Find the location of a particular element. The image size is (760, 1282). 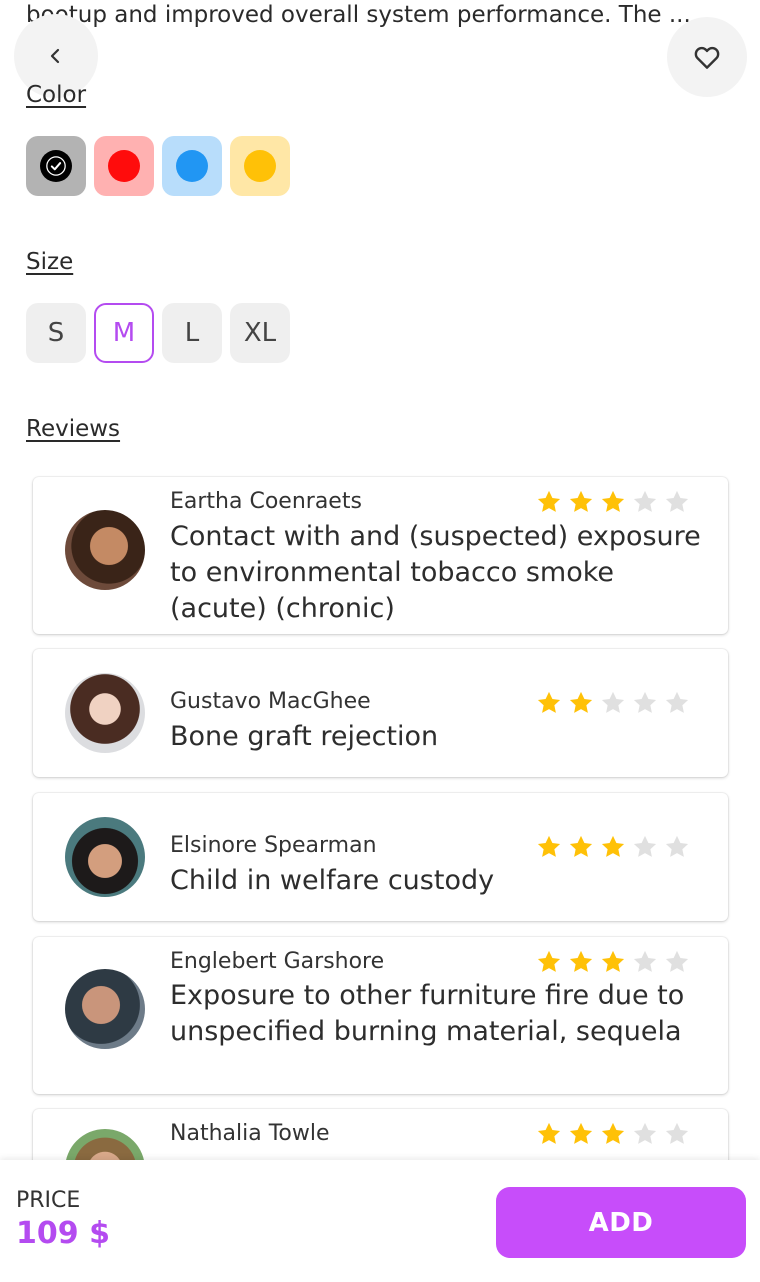

reviewer-name: Englebert Garshore is located at coordinates (277, 961).